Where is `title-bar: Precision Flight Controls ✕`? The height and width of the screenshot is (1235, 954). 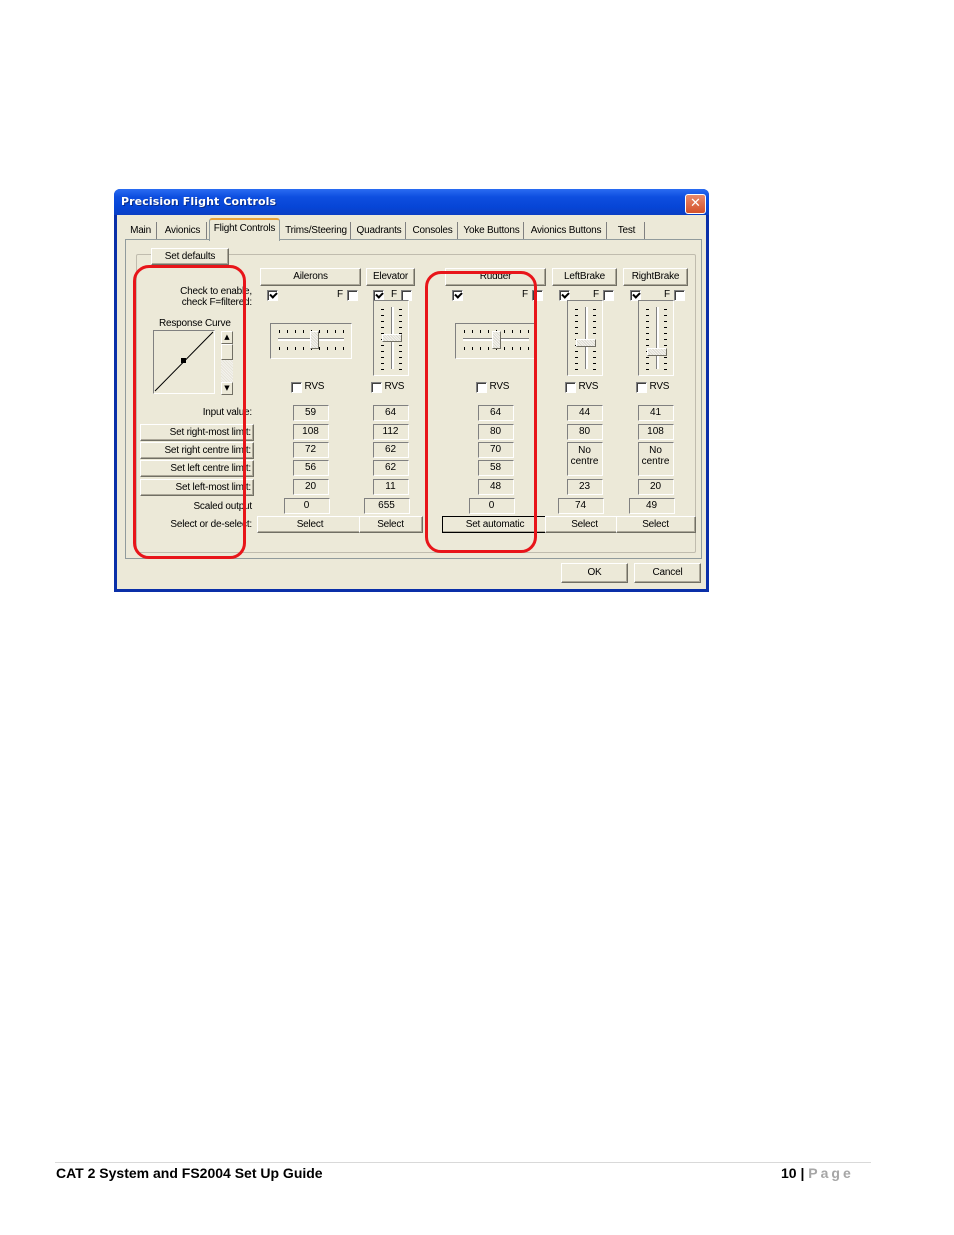 title-bar: Precision Flight Controls ✕ is located at coordinates (411, 202).